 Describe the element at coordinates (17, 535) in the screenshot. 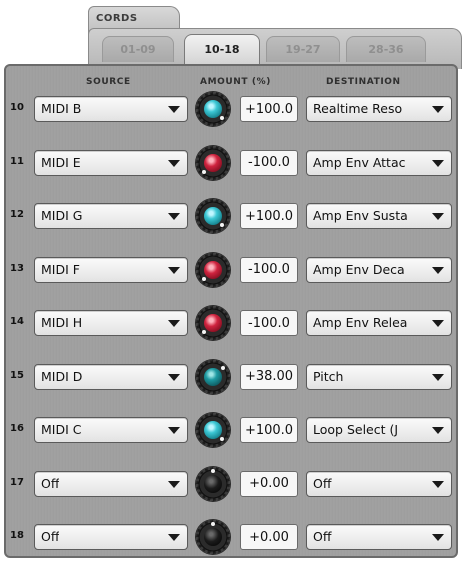

I see `row-number: 18` at that location.